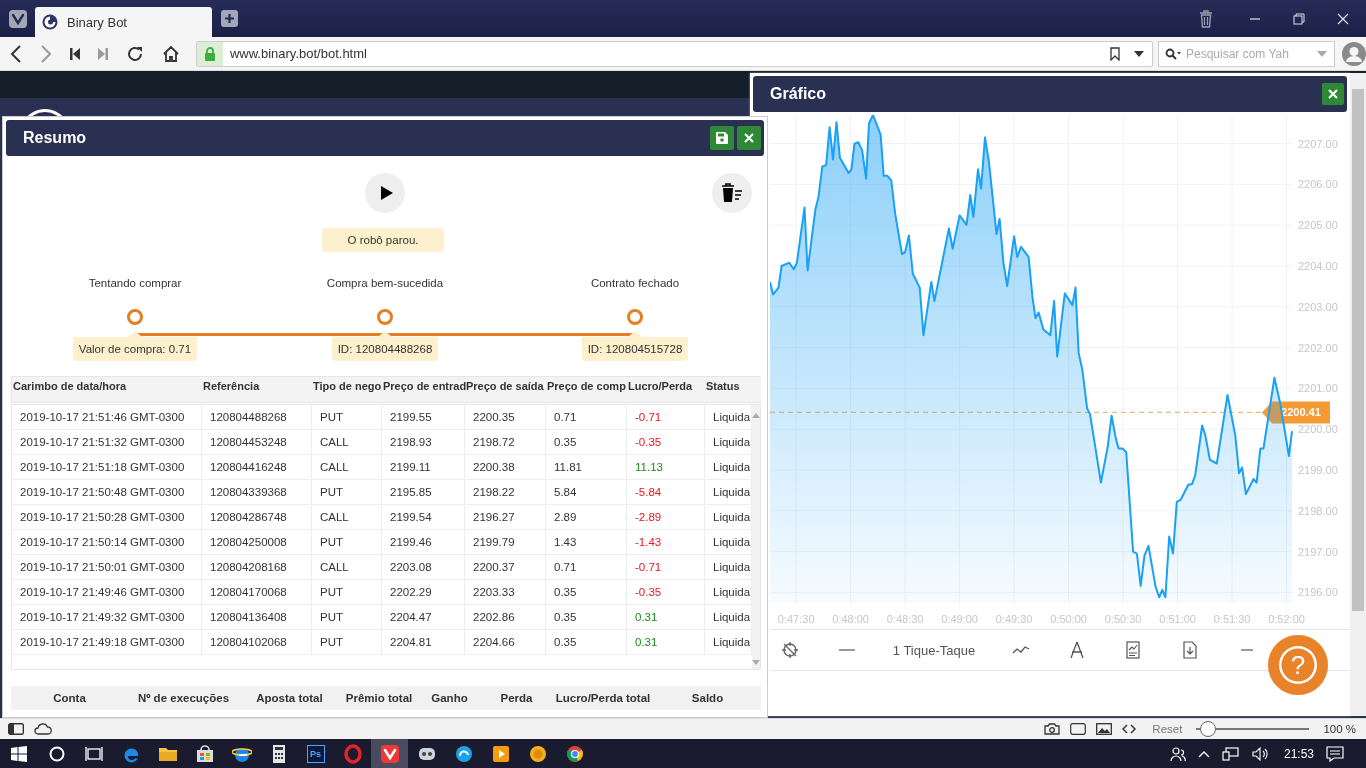 This screenshot has height=768, width=1366. Describe the element at coordinates (135, 283) in the screenshot. I see `step-label: Tentando comprar` at that location.